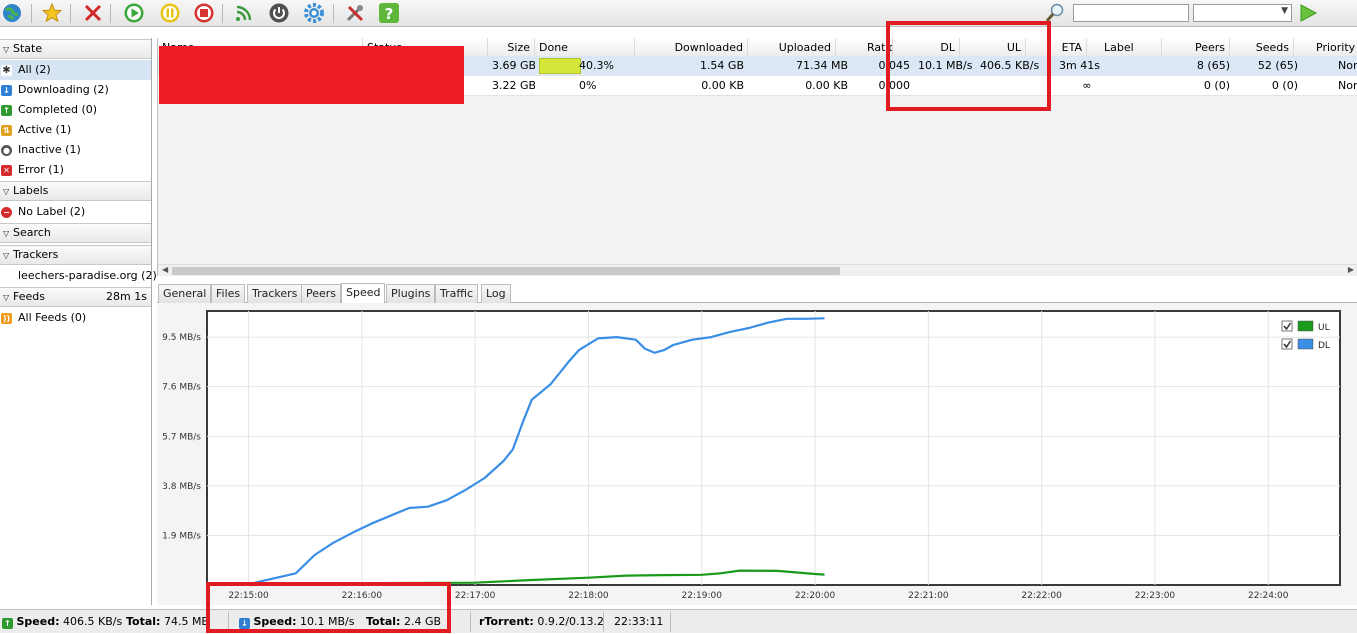 The width and height of the screenshot is (1357, 634). Describe the element at coordinates (75, 90) in the screenshot. I see `sidebar-item-downloading: ↓ Downloading (2)` at that location.